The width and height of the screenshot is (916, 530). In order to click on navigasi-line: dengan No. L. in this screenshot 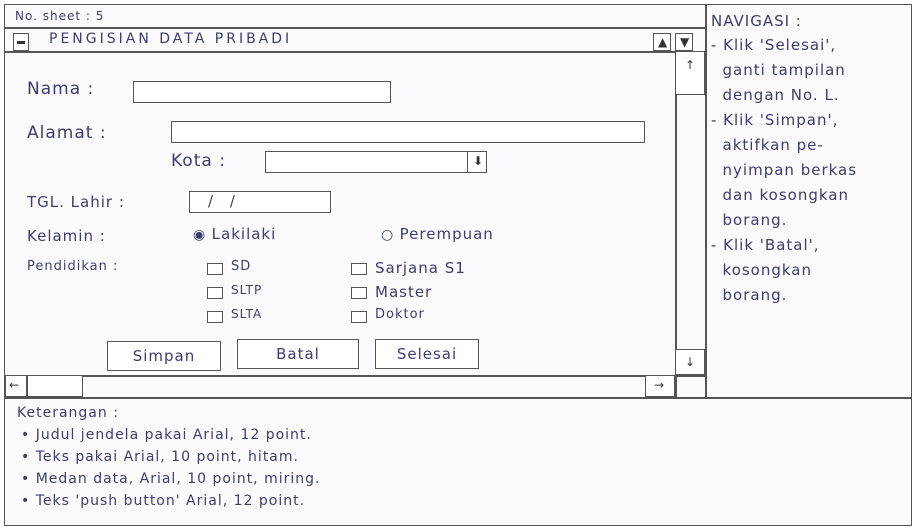, I will do `click(775, 95)`.